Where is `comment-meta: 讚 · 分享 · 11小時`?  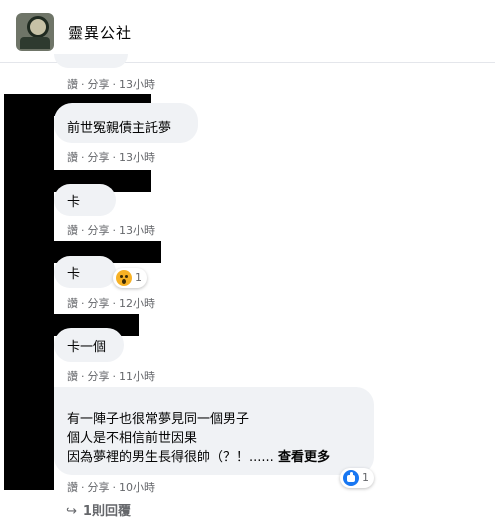
comment-meta: 讚 · 分享 · 11小時 is located at coordinates (111, 376).